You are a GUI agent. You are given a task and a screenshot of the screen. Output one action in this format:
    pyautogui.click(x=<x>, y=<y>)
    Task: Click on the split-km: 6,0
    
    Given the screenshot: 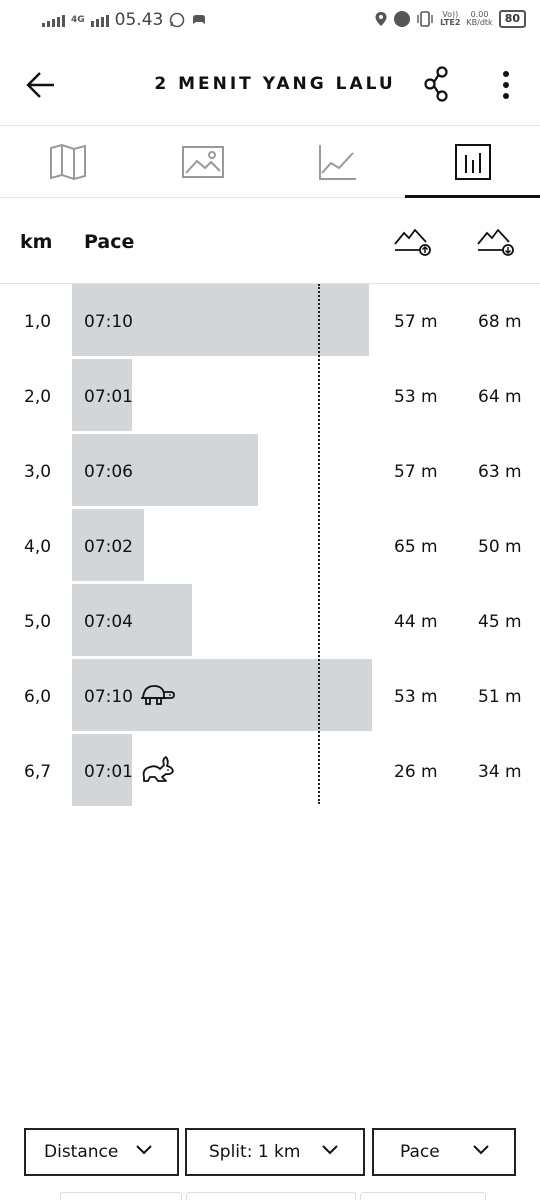 What is the action you would take?
    pyautogui.click(x=38, y=697)
    